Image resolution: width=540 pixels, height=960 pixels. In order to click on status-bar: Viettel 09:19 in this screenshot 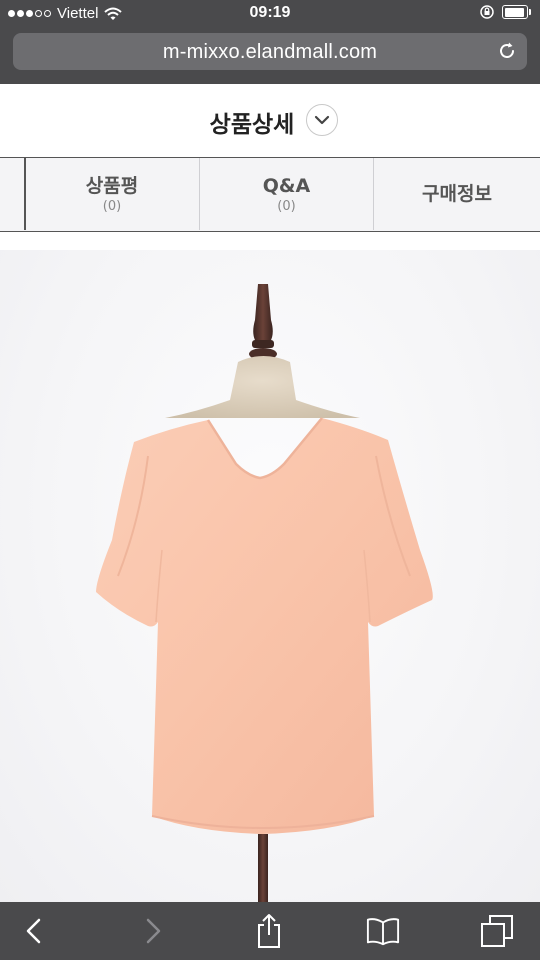, I will do `click(270, 14)`.